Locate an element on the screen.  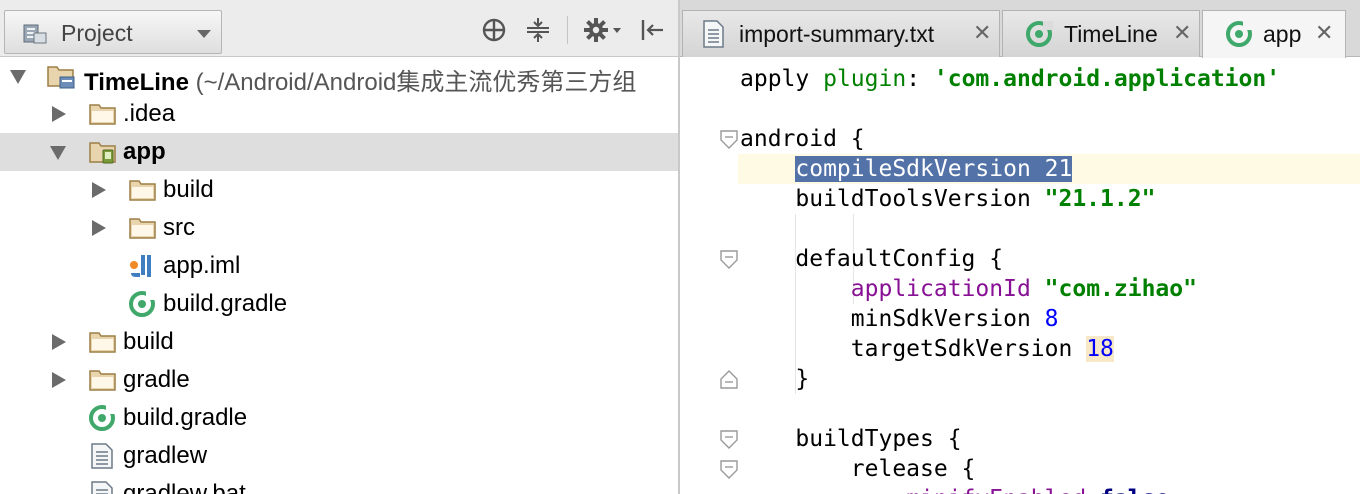
chevron-down-icon is located at coordinates (204, 34).